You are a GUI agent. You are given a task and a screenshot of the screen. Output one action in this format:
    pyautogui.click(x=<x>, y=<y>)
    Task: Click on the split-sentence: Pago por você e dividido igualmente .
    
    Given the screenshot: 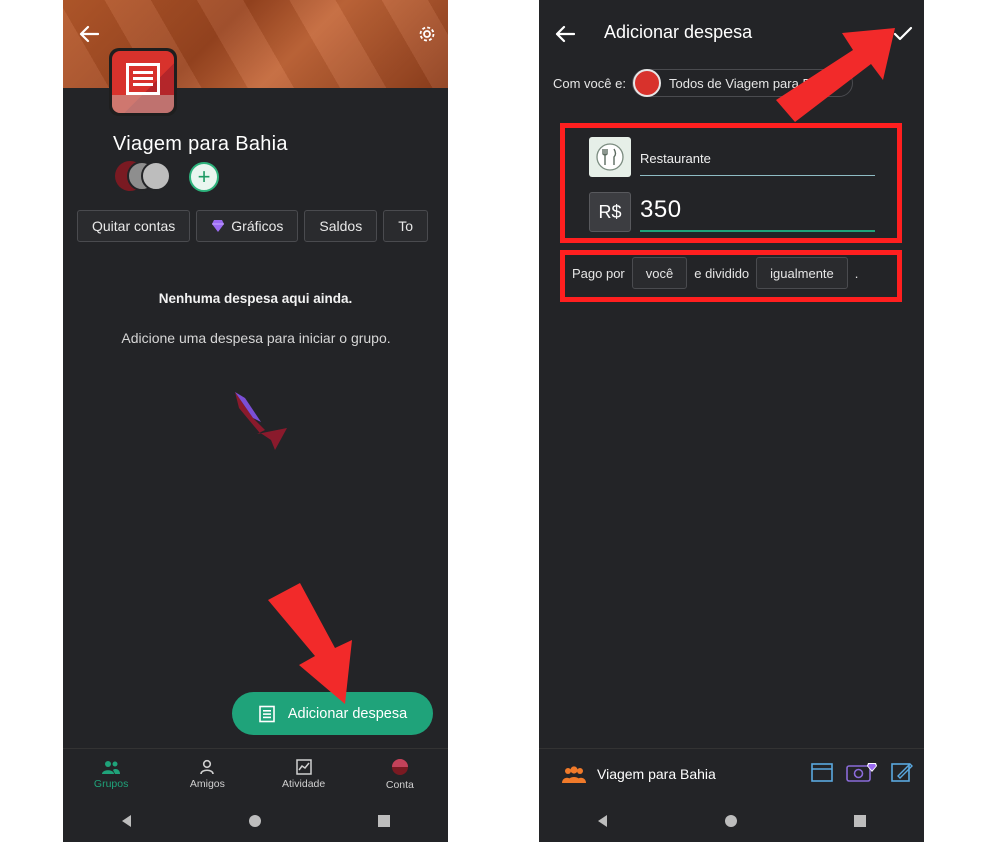 What is the action you would take?
    pyautogui.click(x=732, y=273)
    